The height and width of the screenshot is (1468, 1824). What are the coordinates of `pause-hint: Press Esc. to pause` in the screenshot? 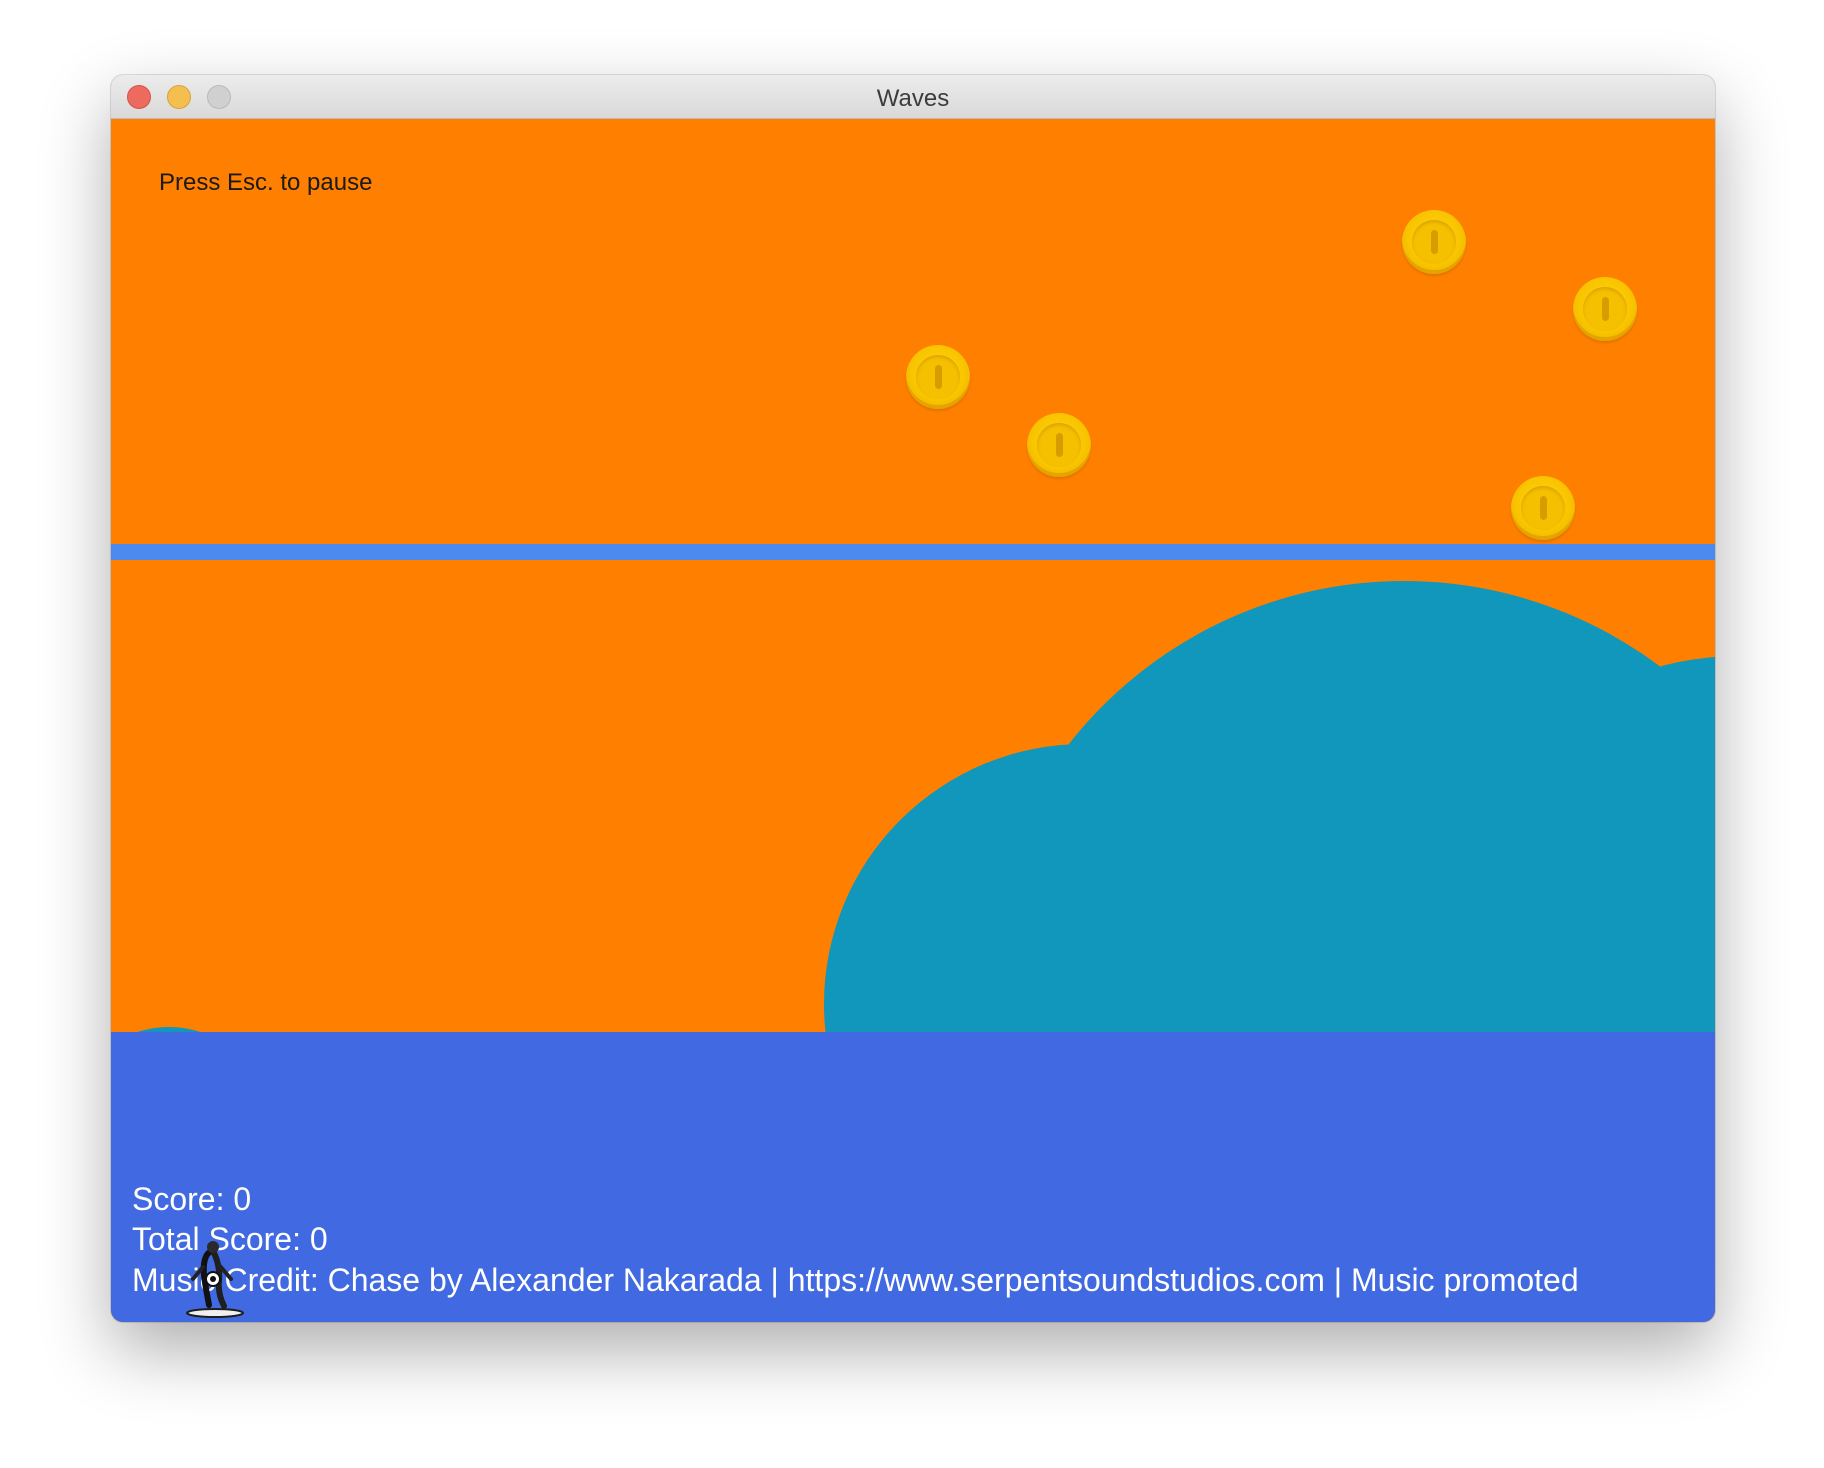 It's located at (266, 182).